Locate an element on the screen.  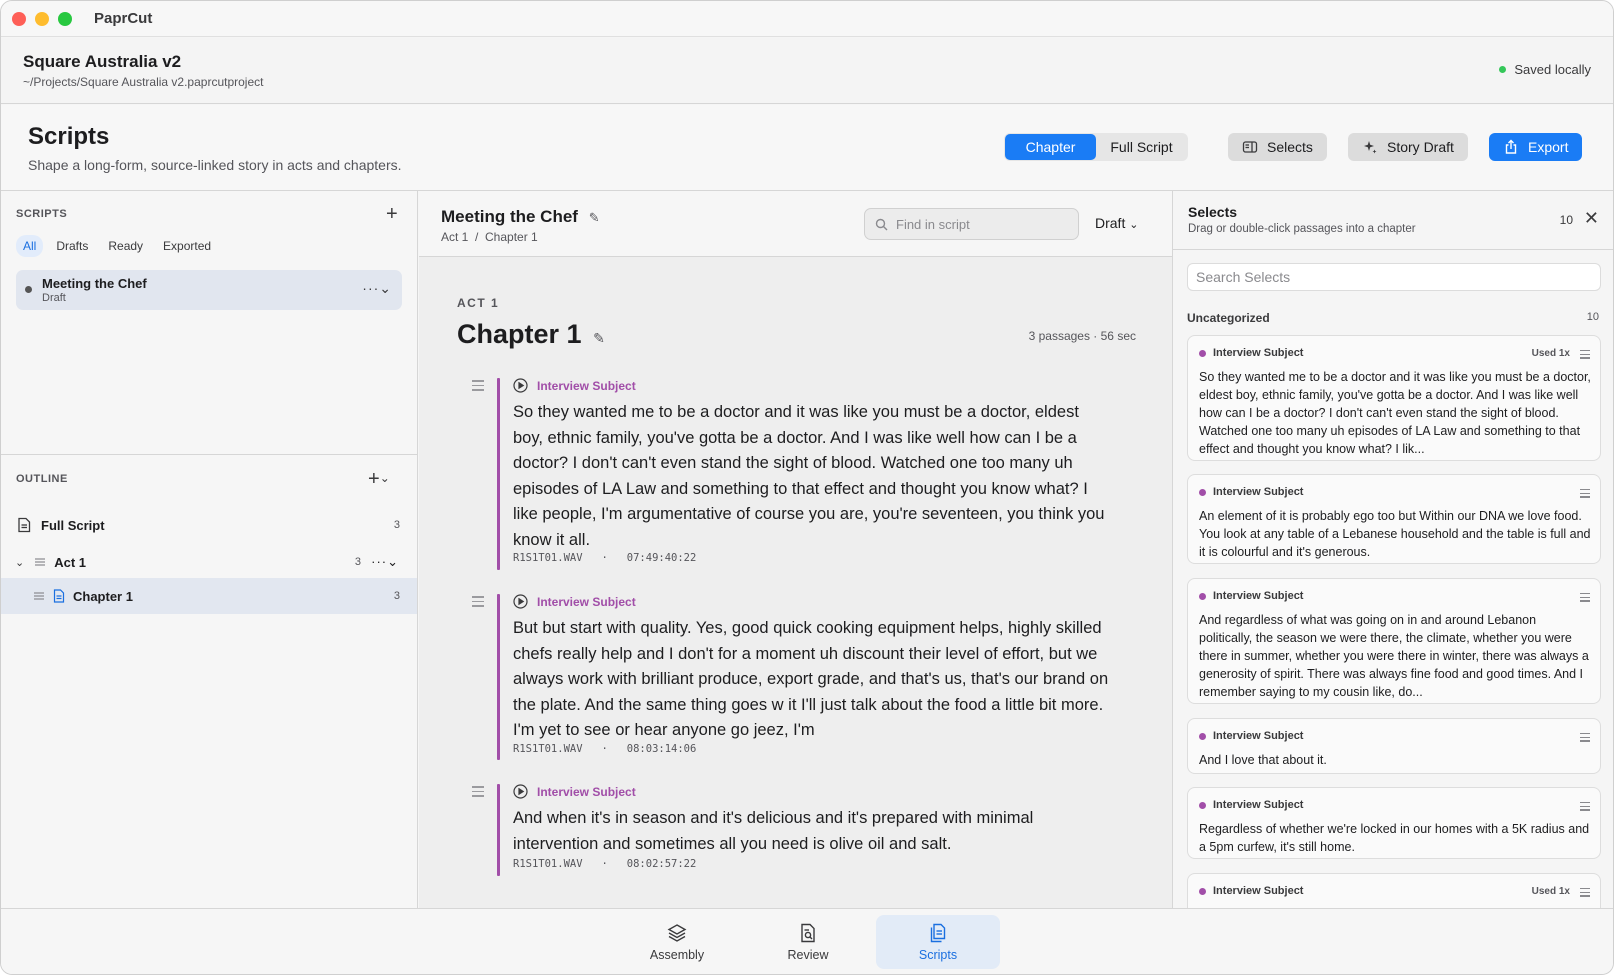
selects-button: Selects is located at coordinates (1277, 147).